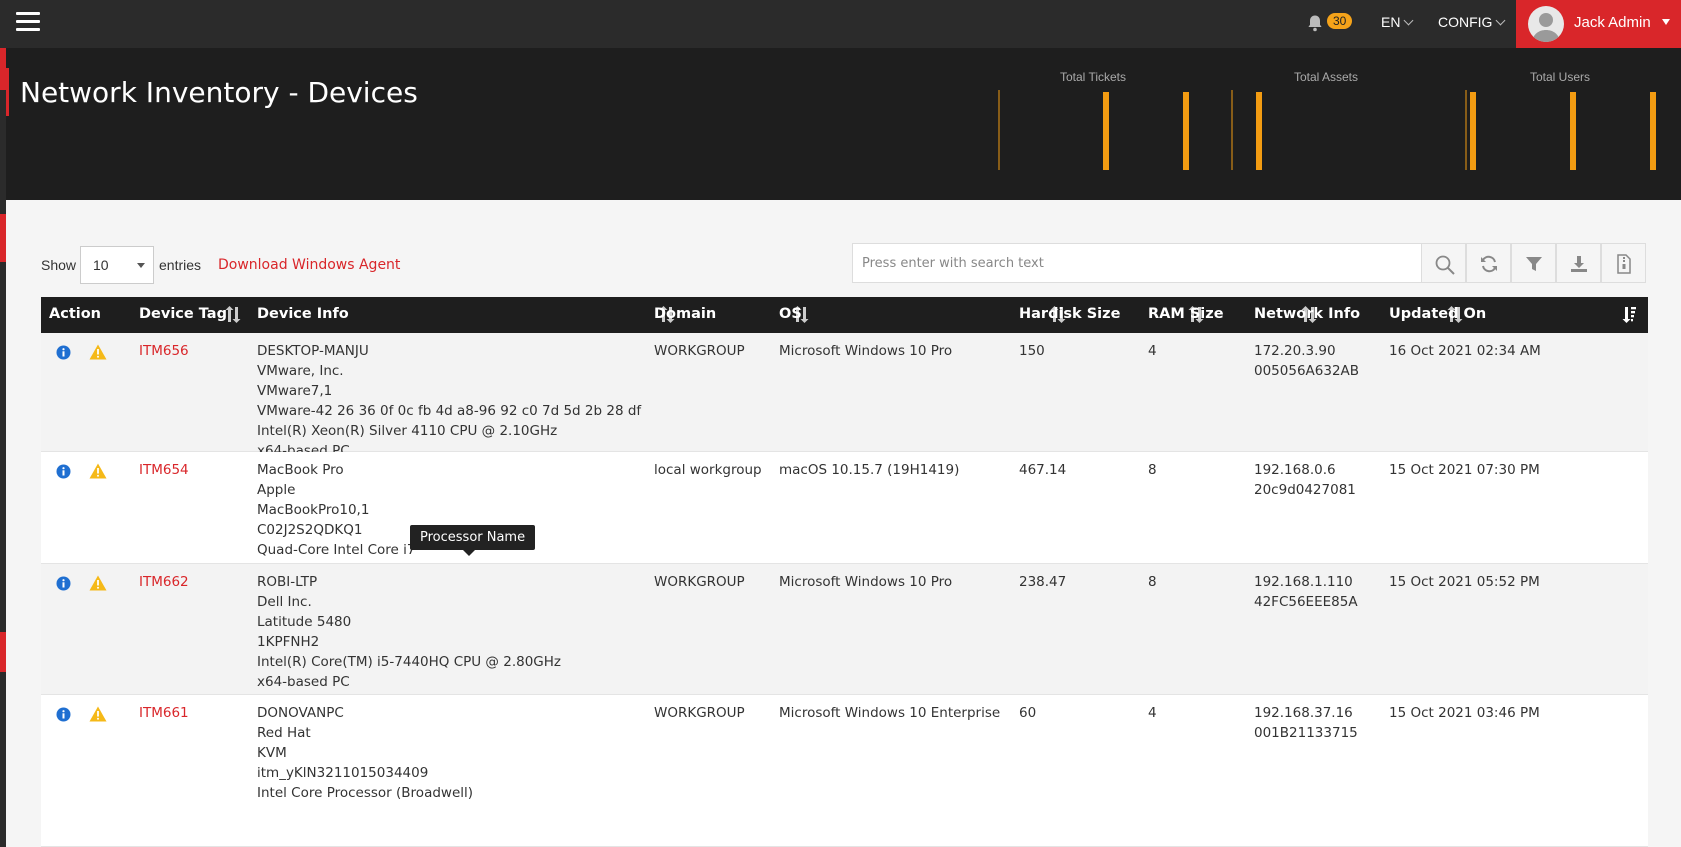 The width and height of the screenshot is (1681, 847). What do you see at coordinates (1069, 314) in the screenshot?
I see `col-hardisk-size-header: Hardisk Size` at bounding box center [1069, 314].